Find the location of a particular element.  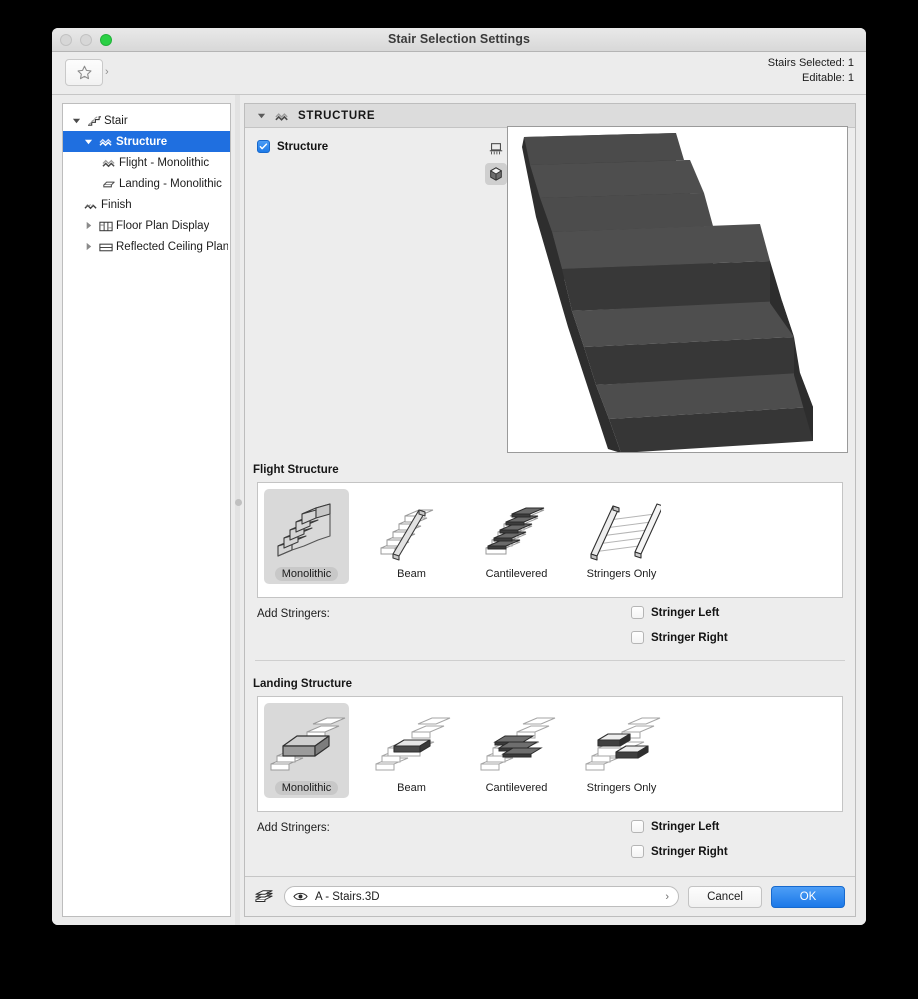

section-divider is located at coordinates (550, 660).